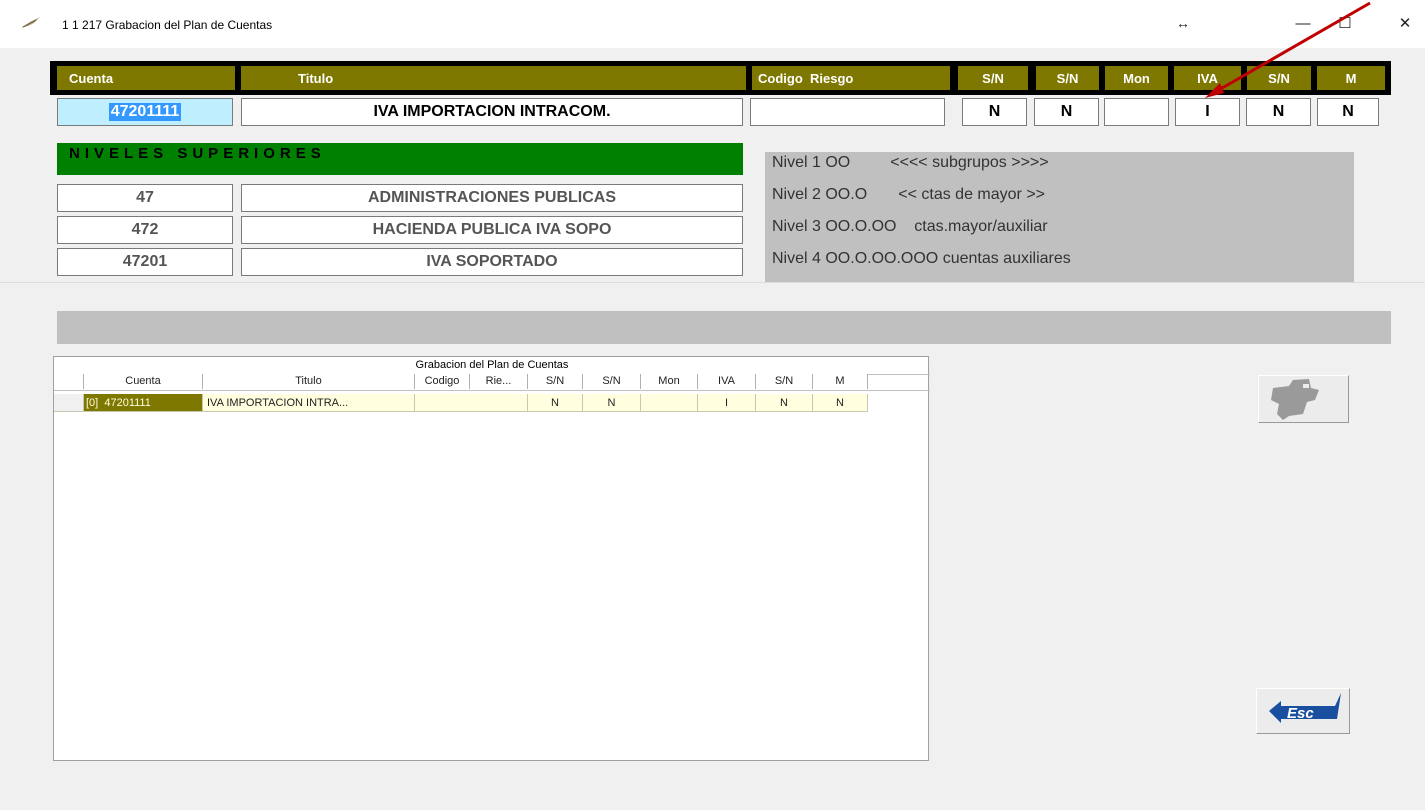 This screenshot has height=810, width=1425. I want to click on map-button, so click(1303, 399).